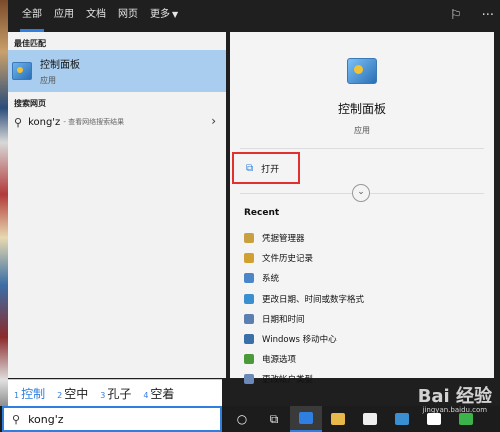 The width and height of the screenshot is (500, 432). I want to click on recent-item-label: 更改帐户类型, so click(288, 380).